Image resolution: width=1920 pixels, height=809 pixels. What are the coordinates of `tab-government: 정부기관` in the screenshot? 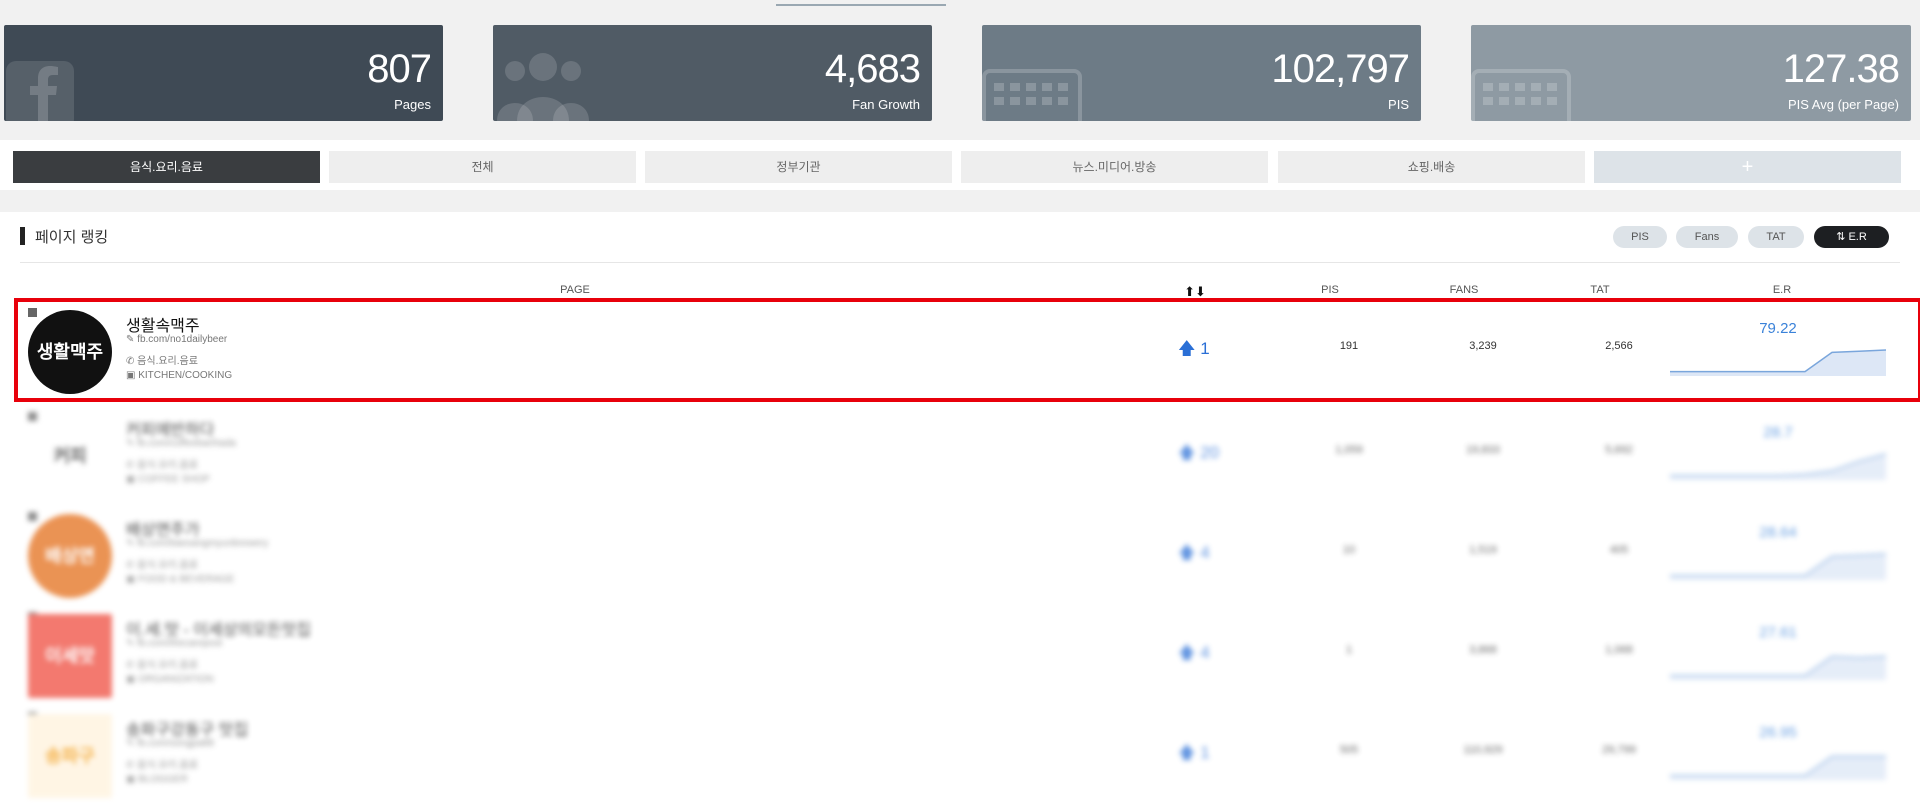 It's located at (798, 167).